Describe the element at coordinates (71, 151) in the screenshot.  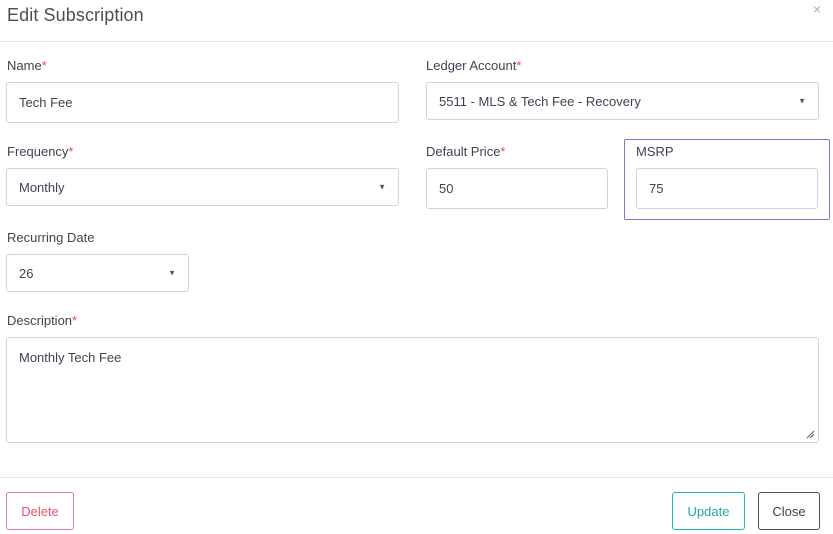
I see `frequency-required-mark: *` at that location.